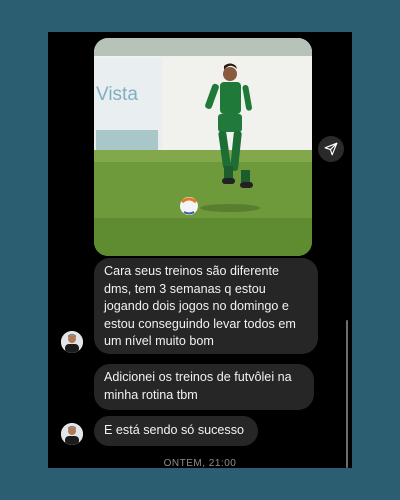 The width and height of the screenshot is (400, 500). Describe the element at coordinates (176, 431) in the screenshot. I see `message-bubble: E está sendo só sucesso` at that location.